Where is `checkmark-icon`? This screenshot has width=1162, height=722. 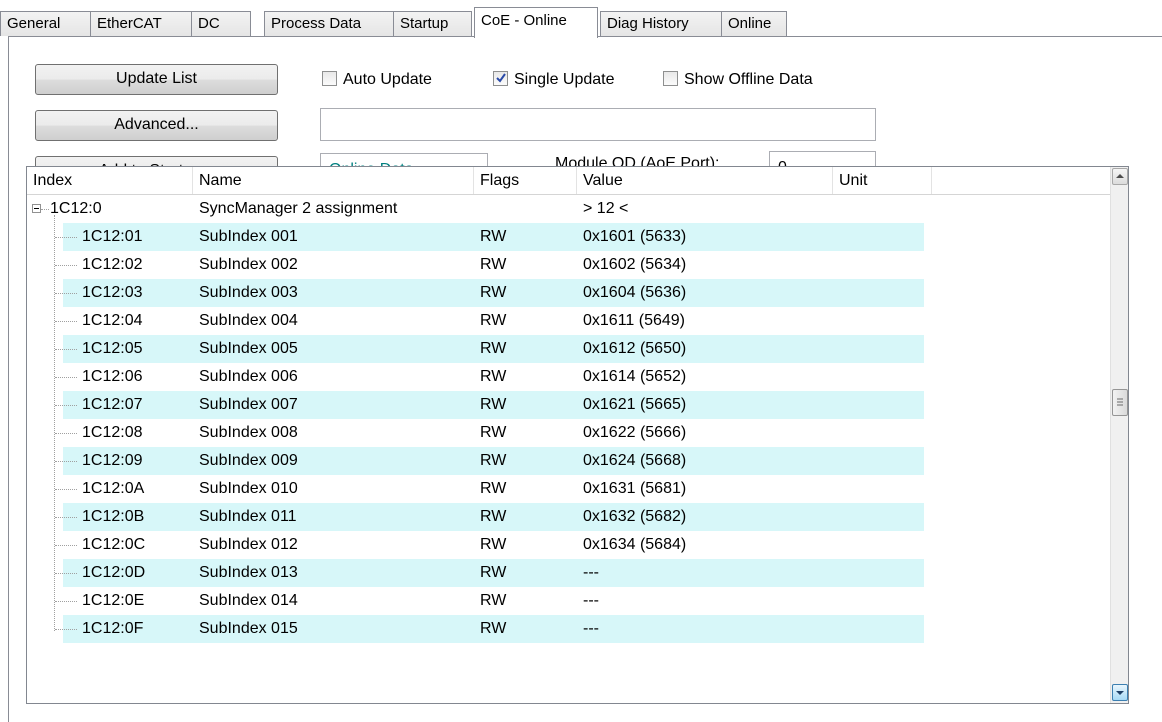 checkmark-icon is located at coordinates (501, 78).